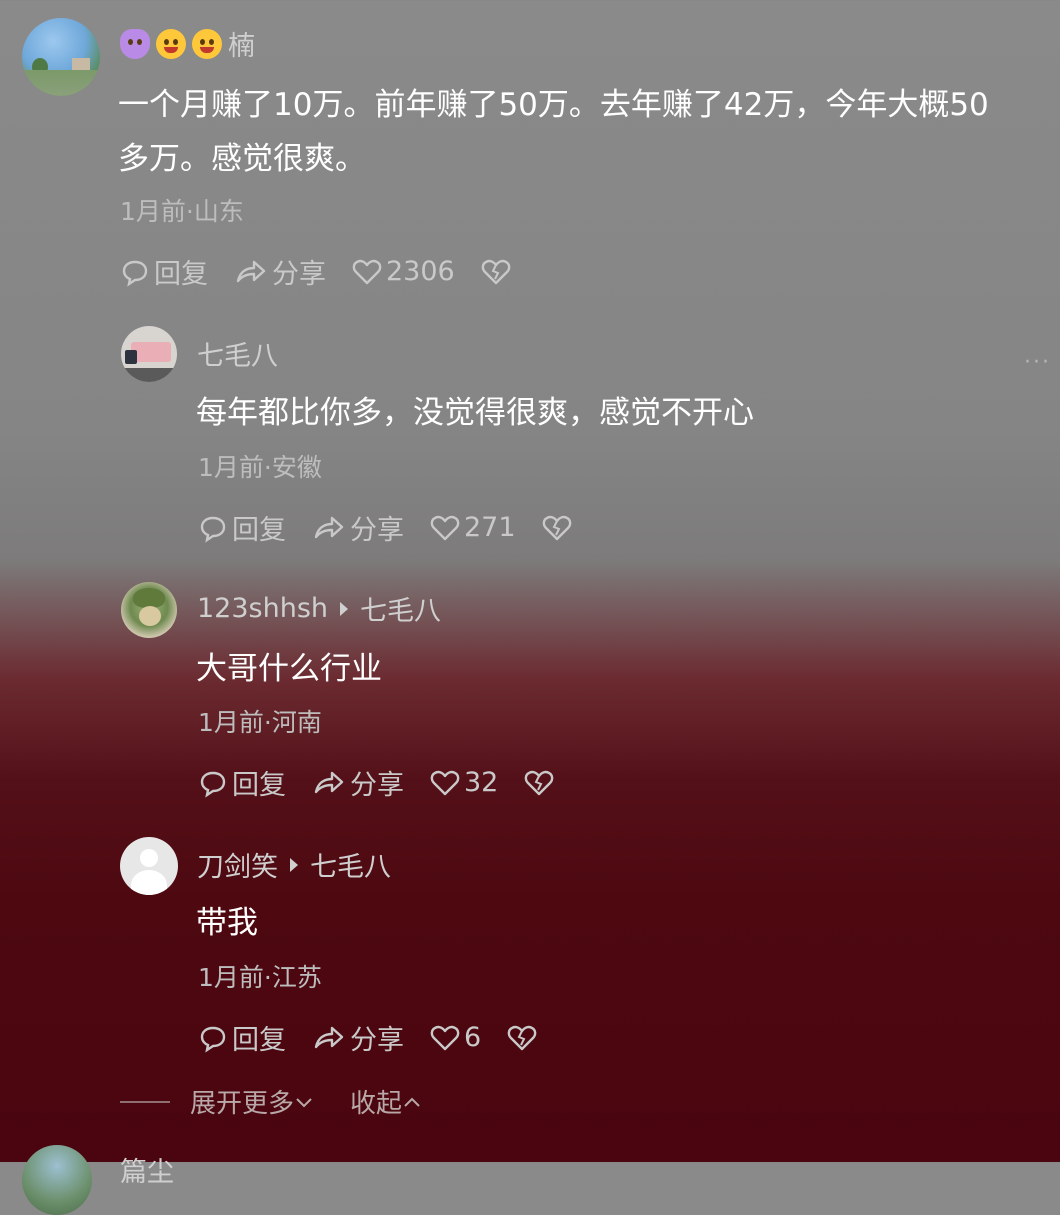 This screenshot has height=1215, width=1060. What do you see at coordinates (330, 271) in the screenshot?
I see `main-comment-actions: 回复 分享 2306` at bounding box center [330, 271].